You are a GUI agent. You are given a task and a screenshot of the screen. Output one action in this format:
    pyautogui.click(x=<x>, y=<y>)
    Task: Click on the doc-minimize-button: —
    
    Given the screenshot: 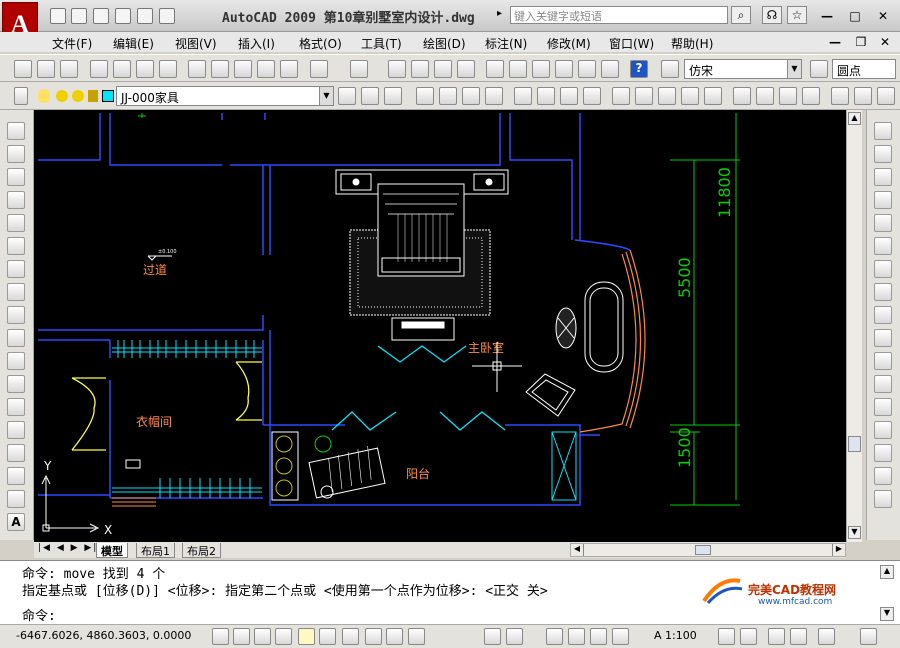 What is the action you would take?
    pyautogui.click(x=835, y=42)
    